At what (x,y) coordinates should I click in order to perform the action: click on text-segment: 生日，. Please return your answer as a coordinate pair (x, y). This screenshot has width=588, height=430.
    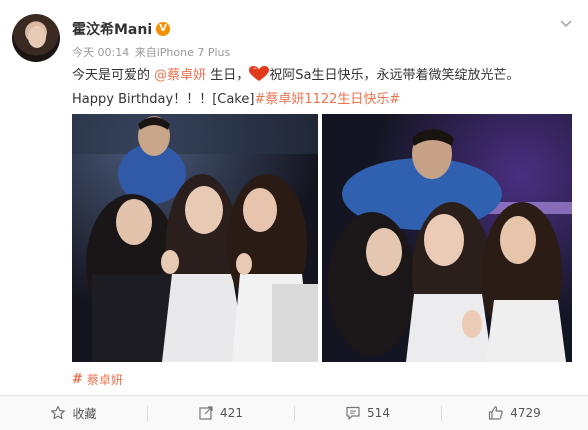
    Looking at the image, I should click on (228, 75).